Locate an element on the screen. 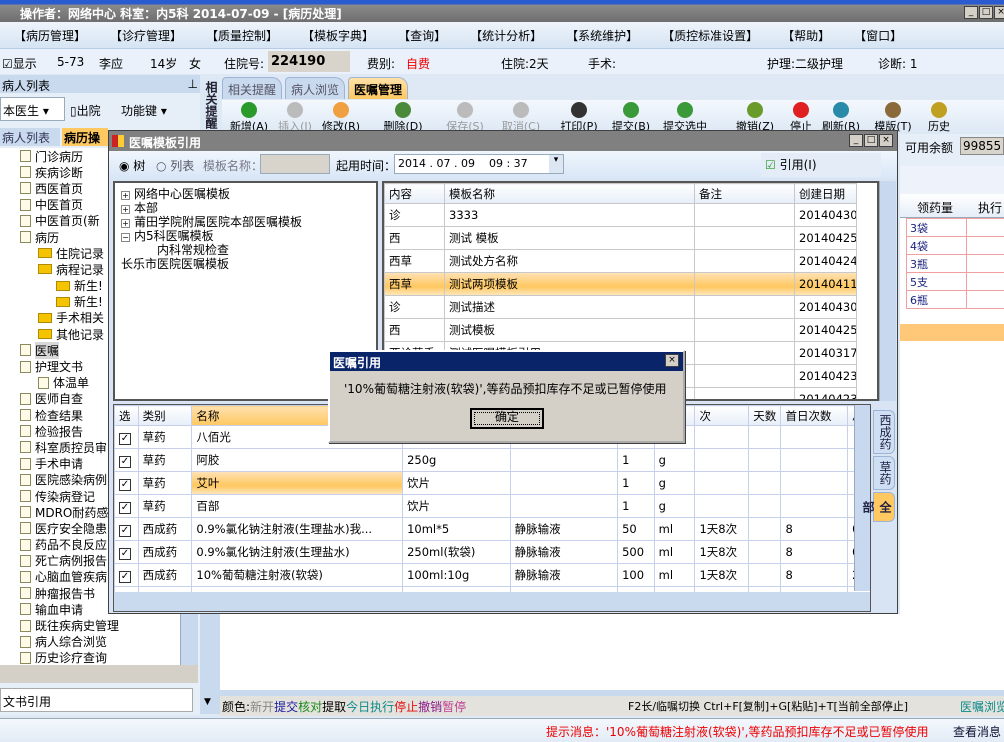 This screenshot has height=742, width=1004. door-icon is located at coordinates (893, 110).